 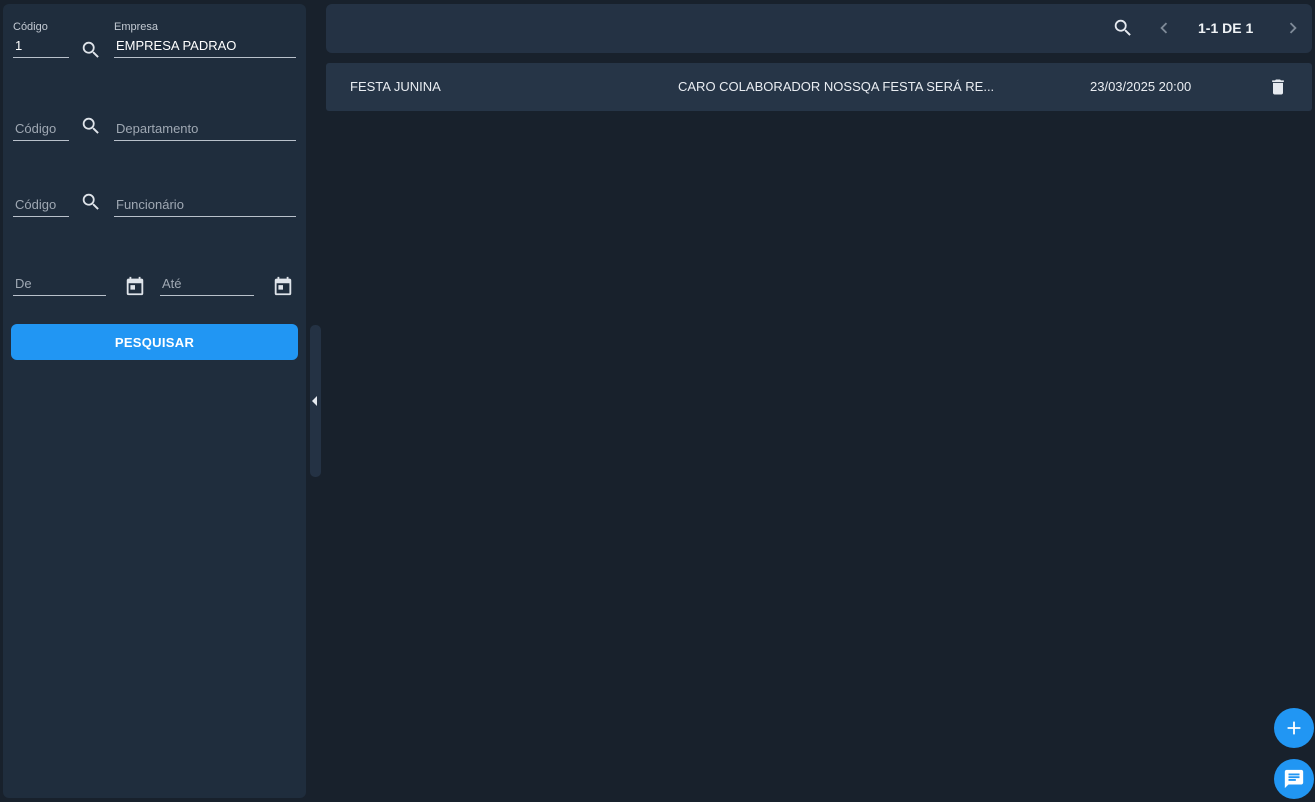 I want to click on funcionario-name-input, so click(x=205, y=205).